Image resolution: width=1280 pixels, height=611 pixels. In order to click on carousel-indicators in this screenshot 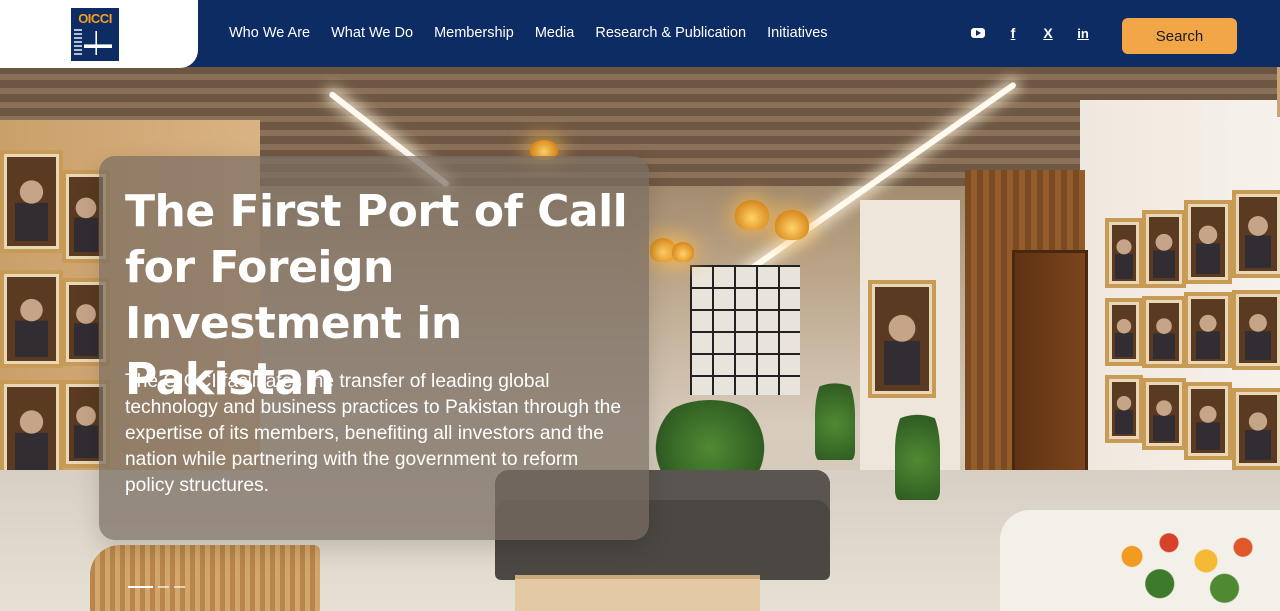, I will do `click(159, 587)`.